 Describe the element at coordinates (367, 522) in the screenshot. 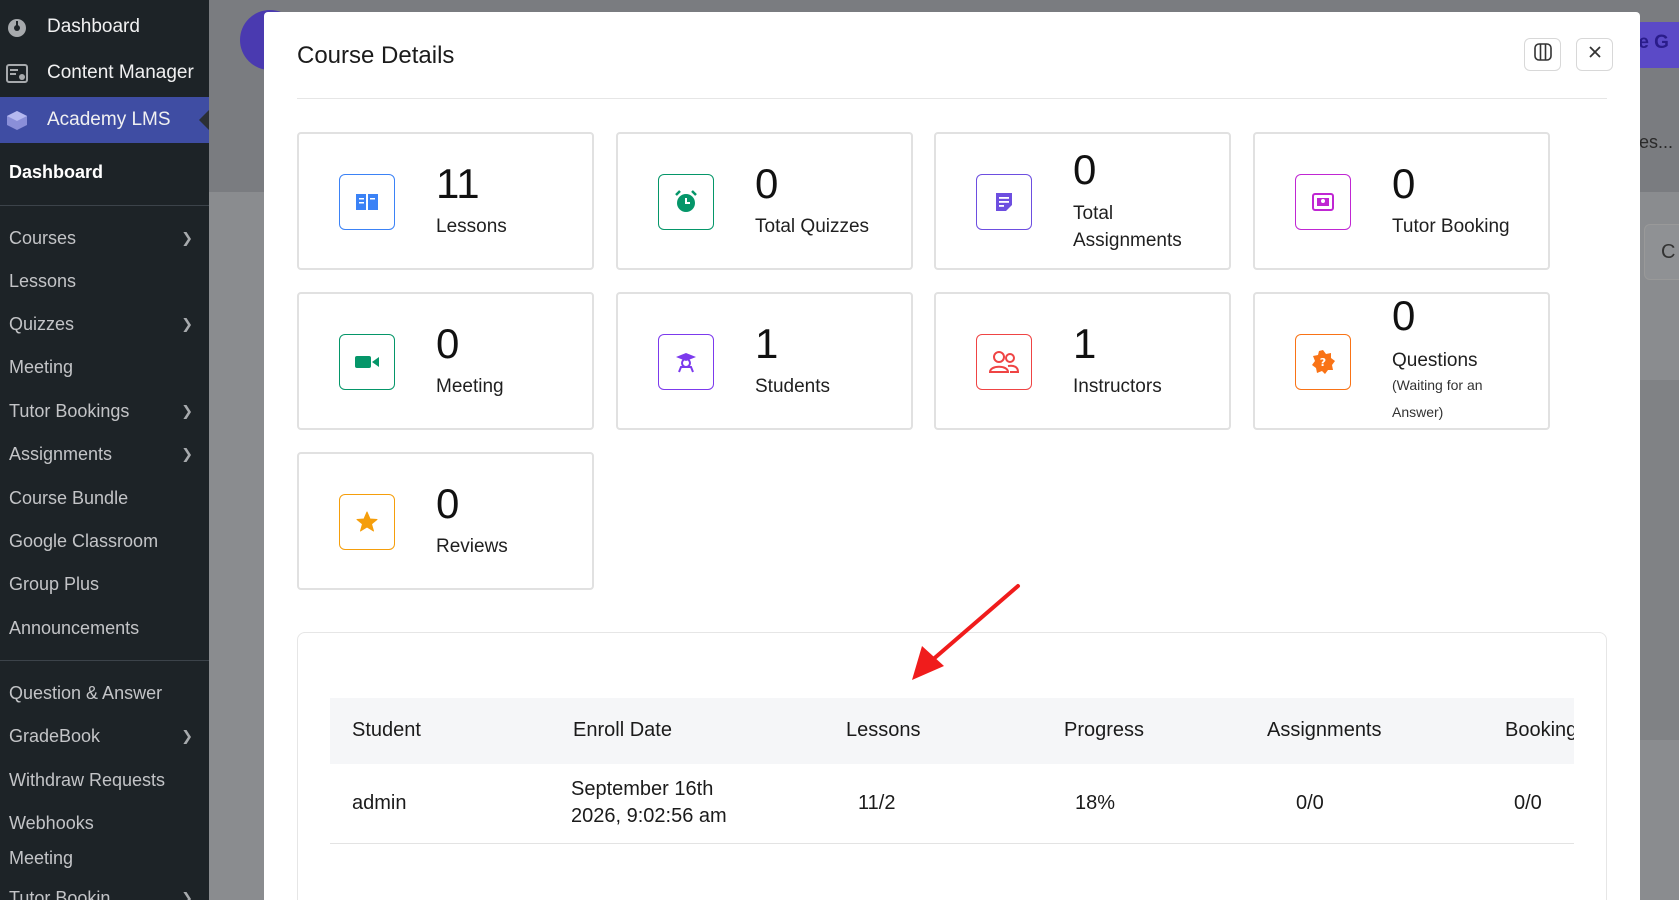

I see `star-icon` at that location.